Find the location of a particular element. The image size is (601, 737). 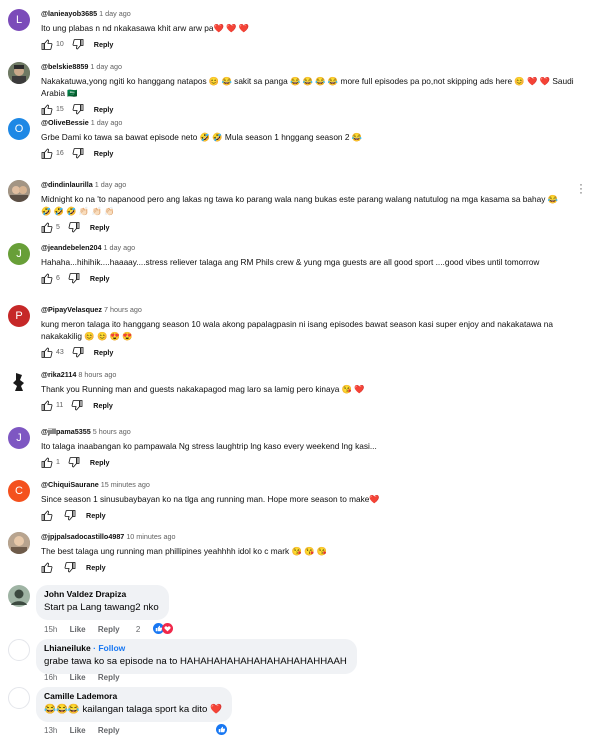

comment-time: 15 minutes ago is located at coordinates (125, 484).